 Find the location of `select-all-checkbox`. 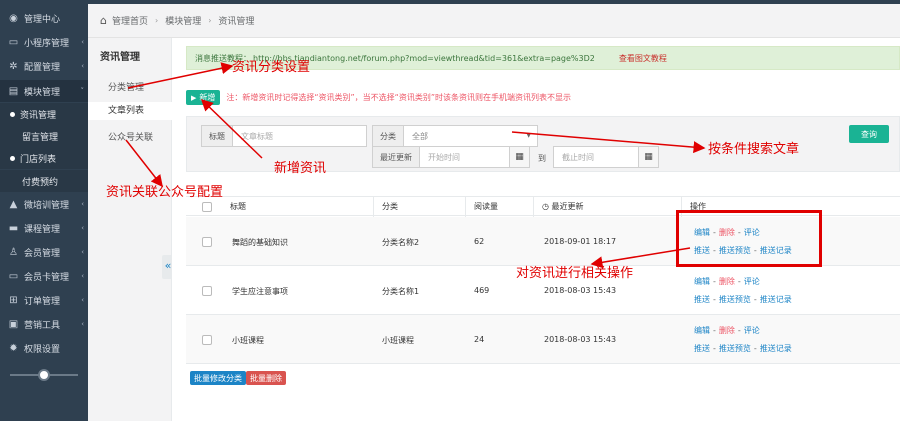

select-all-checkbox is located at coordinates (207, 207).